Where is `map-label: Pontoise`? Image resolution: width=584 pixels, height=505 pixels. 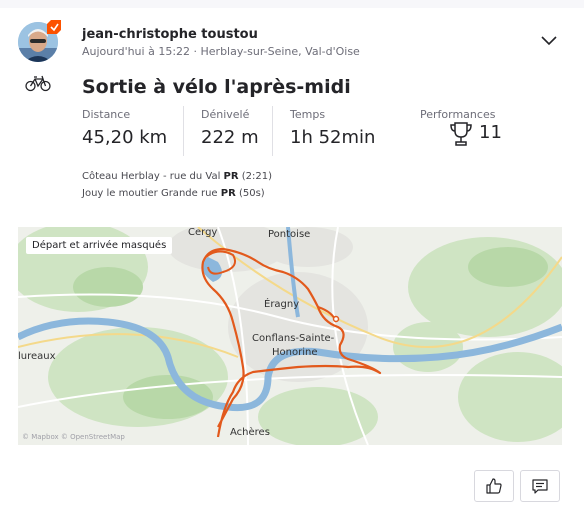 map-label: Pontoise is located at coordinates (289, 234).